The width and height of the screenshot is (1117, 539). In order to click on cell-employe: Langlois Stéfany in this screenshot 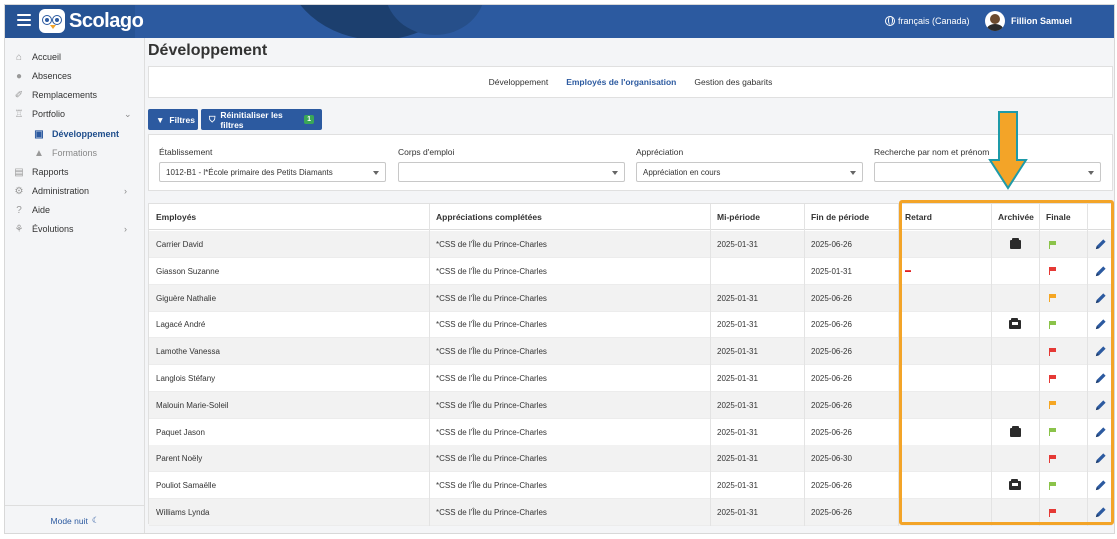, I will do `click(186, 378)`.